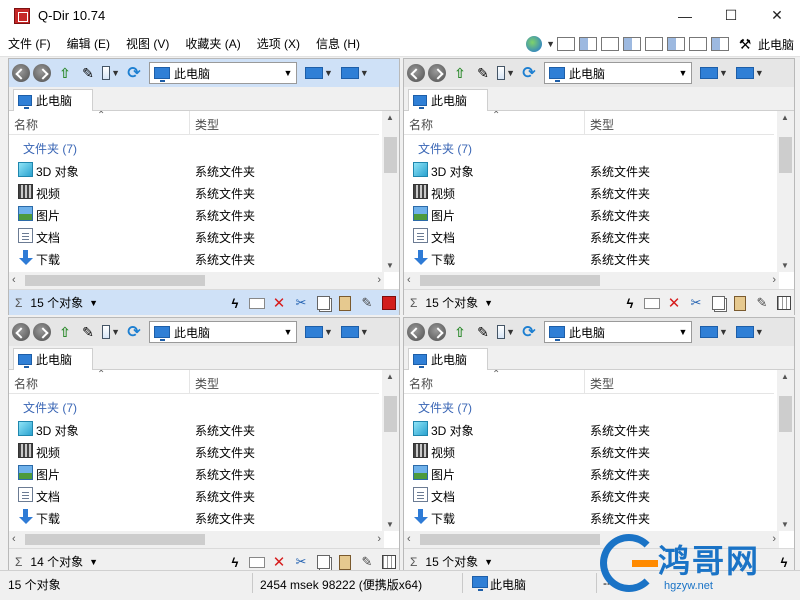  Describe the element at coordinates (631, 44) in the screenshot. I see `layout-vertical-split-icon` at that location.